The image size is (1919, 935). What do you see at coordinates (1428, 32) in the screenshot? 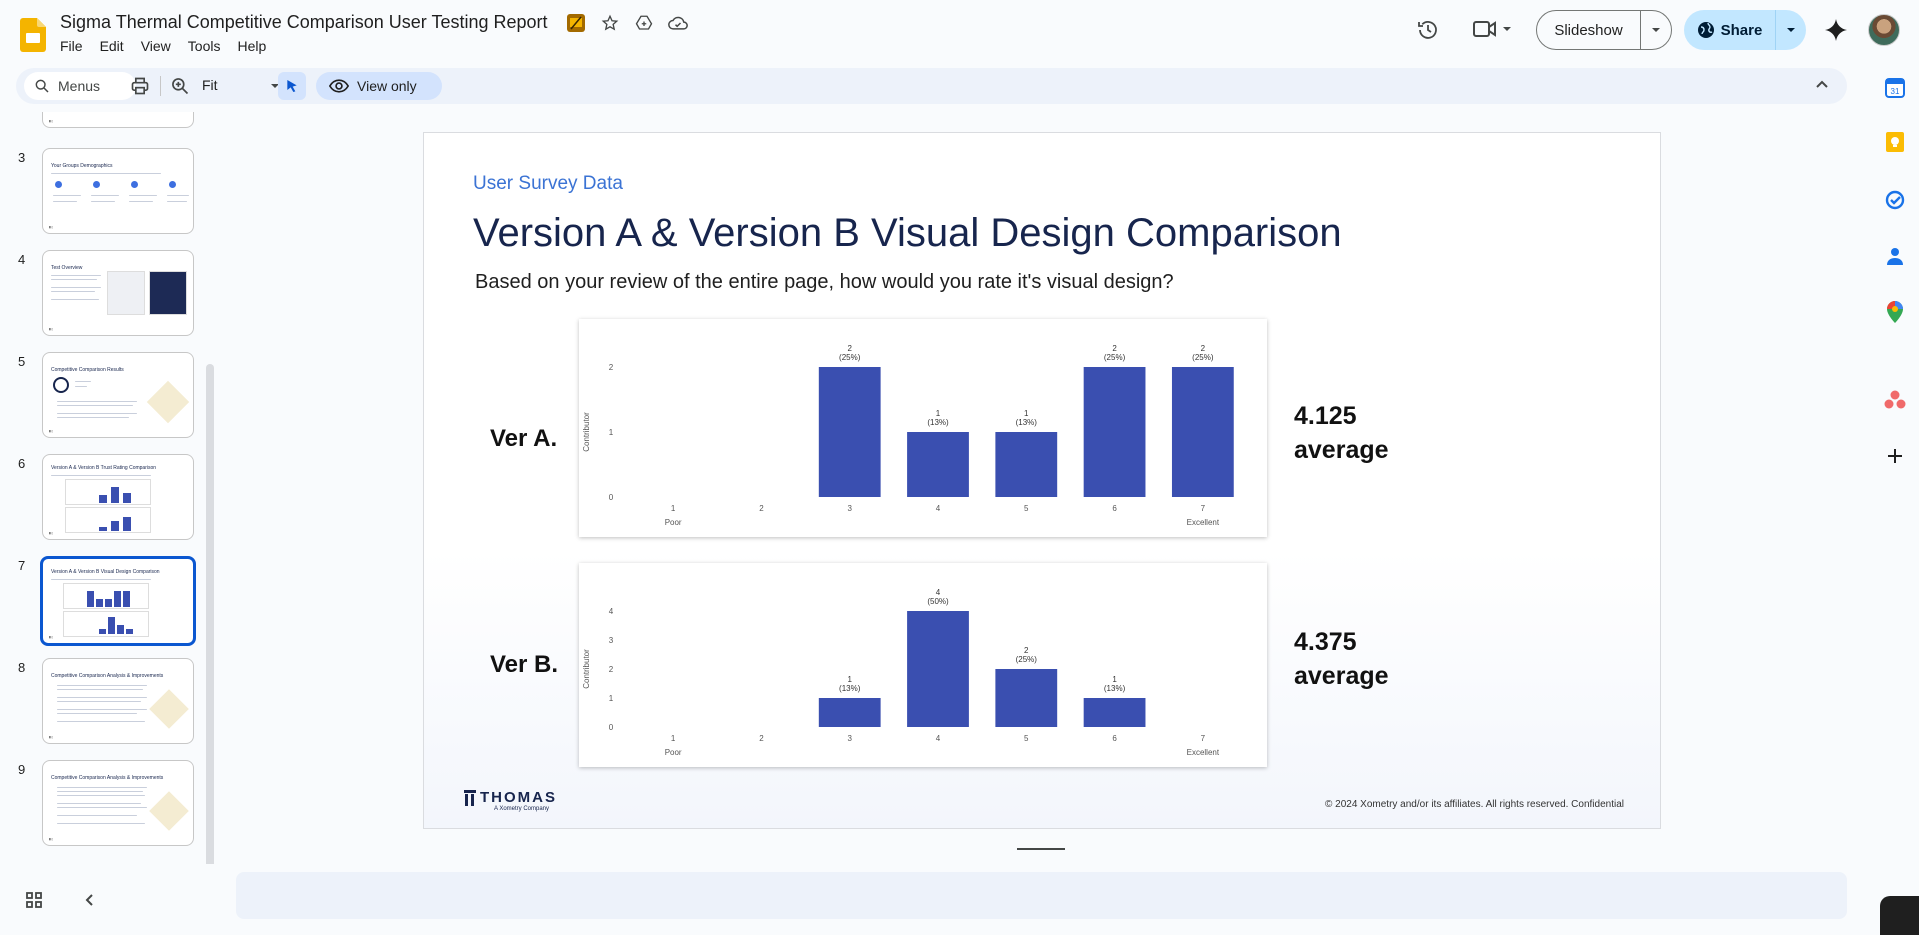
I see `version-history-icon` at bounding box center [1428, 32].